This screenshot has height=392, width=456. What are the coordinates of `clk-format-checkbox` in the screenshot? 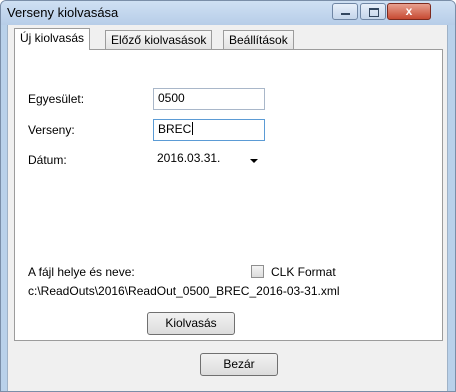 It's located at (257, 271).